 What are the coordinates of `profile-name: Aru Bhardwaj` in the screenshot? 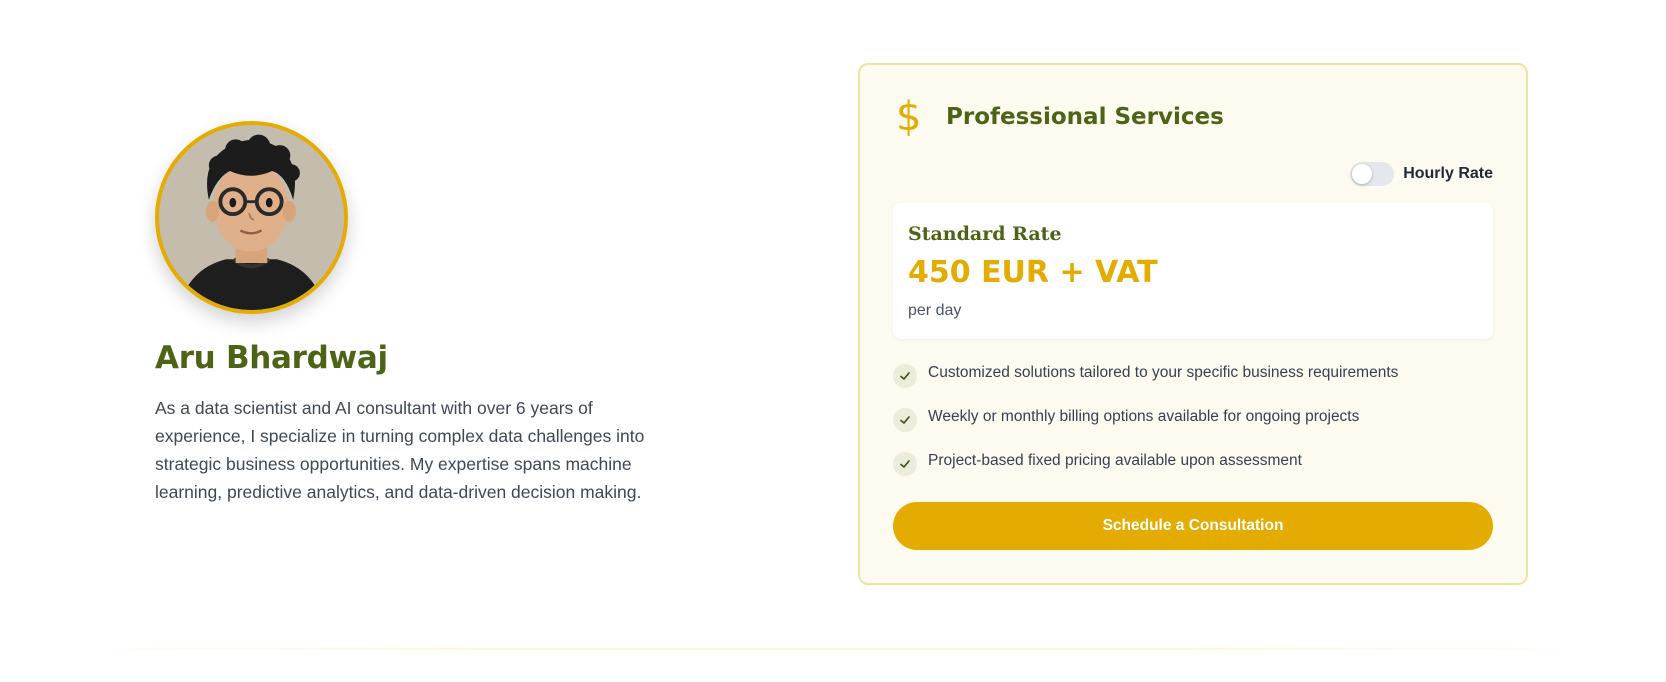 It's located at (271, 358).